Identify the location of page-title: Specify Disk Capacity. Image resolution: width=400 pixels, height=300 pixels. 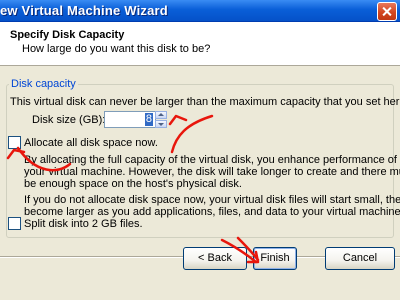
(67, 35).